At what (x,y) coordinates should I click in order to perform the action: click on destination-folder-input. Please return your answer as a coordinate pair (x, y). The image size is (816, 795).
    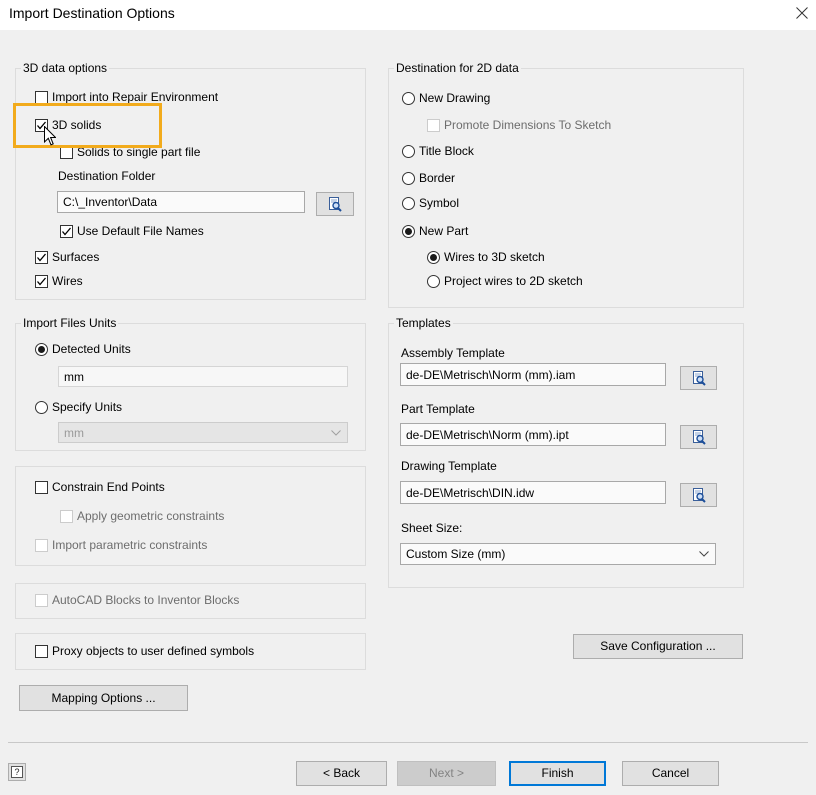
    Looking at the image, I should click on (181, 202).